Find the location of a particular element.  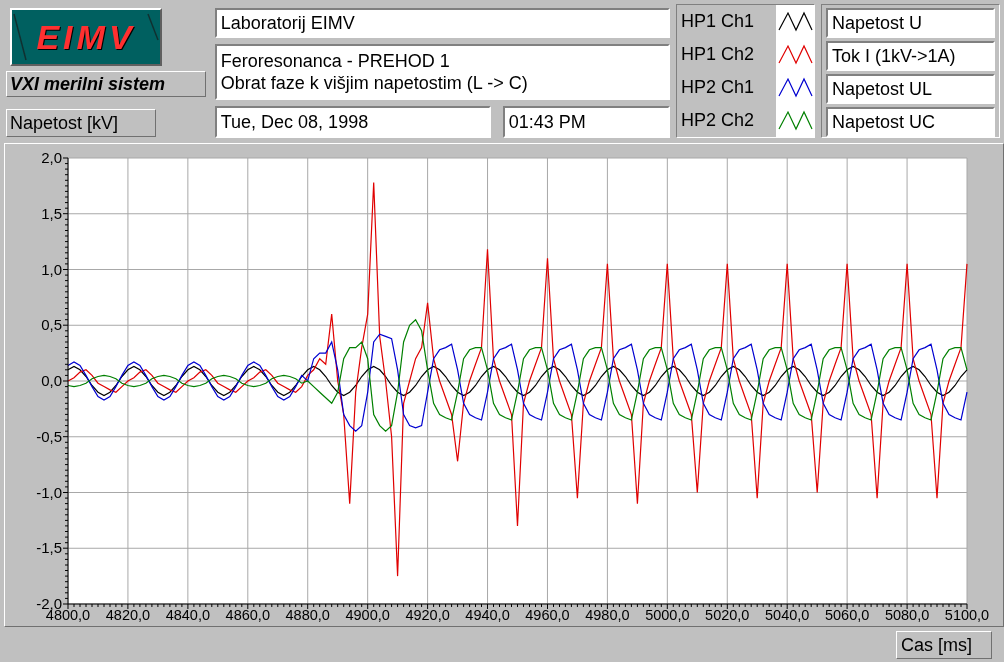

tick-label: 4820,0 is located at coordinates (128, 615).